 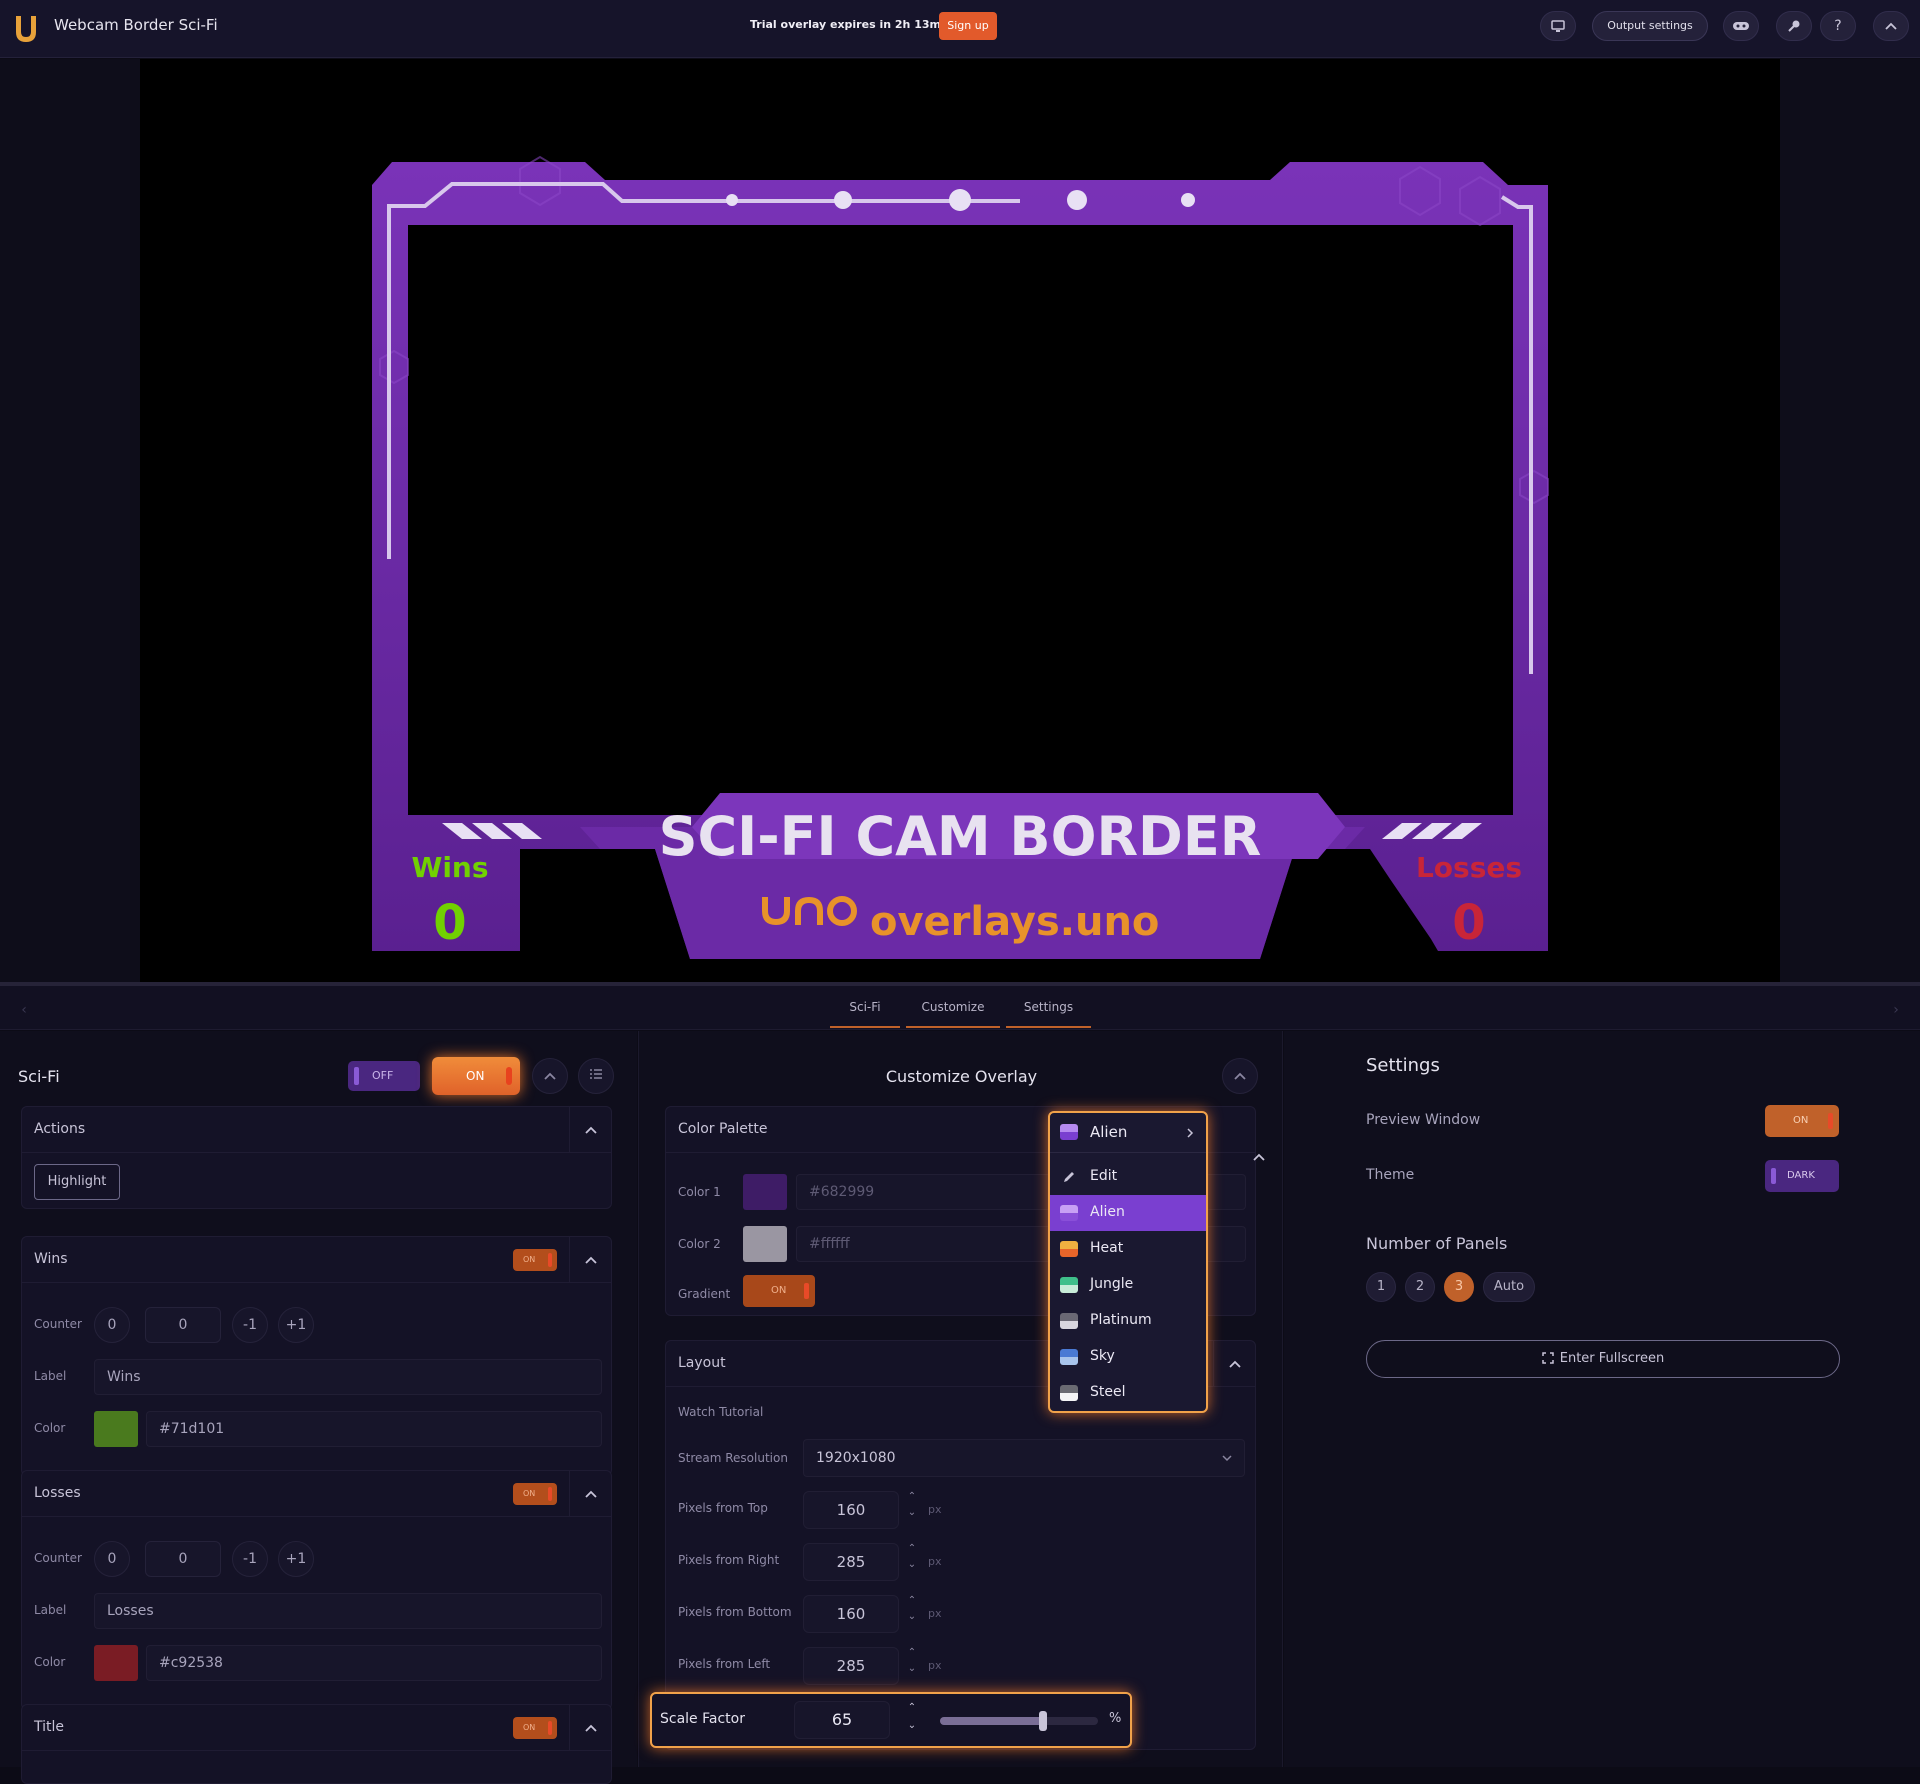 What do you see at coordinates (1128, 1285) in the screenshot?
I see `palette-option-jungle: Jungle` at bounding box center [1128, 1285].